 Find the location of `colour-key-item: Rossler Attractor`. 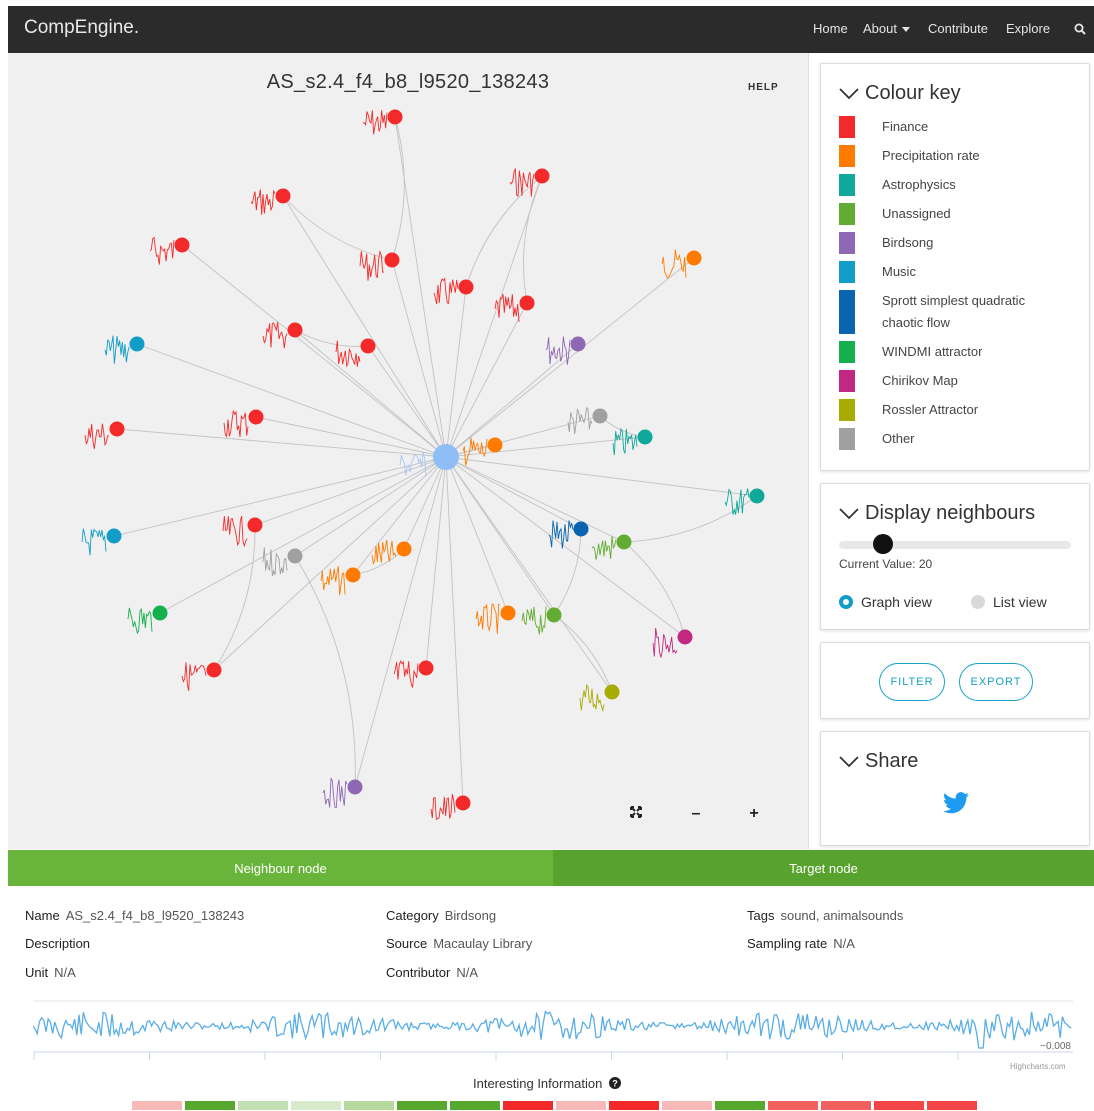

colour-key-item: Rossler Attractor is located at coordinates (945, 410).